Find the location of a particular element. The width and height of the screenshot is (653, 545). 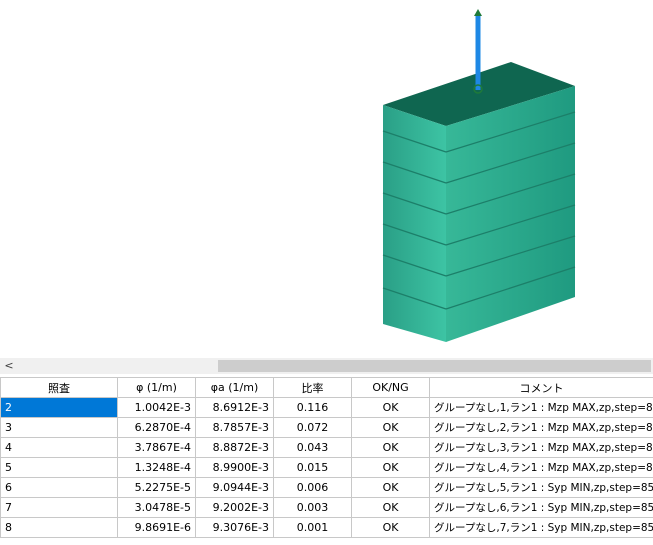

cell-phi-a: 8.9900E-3 is located at coordinates (234, 467).